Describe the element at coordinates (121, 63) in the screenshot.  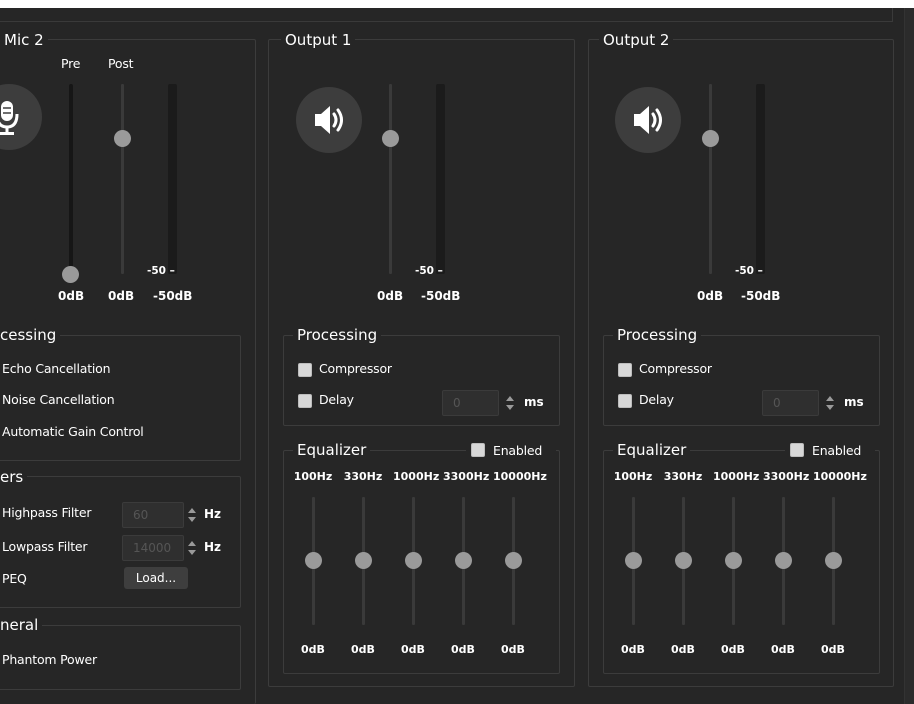
I see `post-label: Post` at that location.